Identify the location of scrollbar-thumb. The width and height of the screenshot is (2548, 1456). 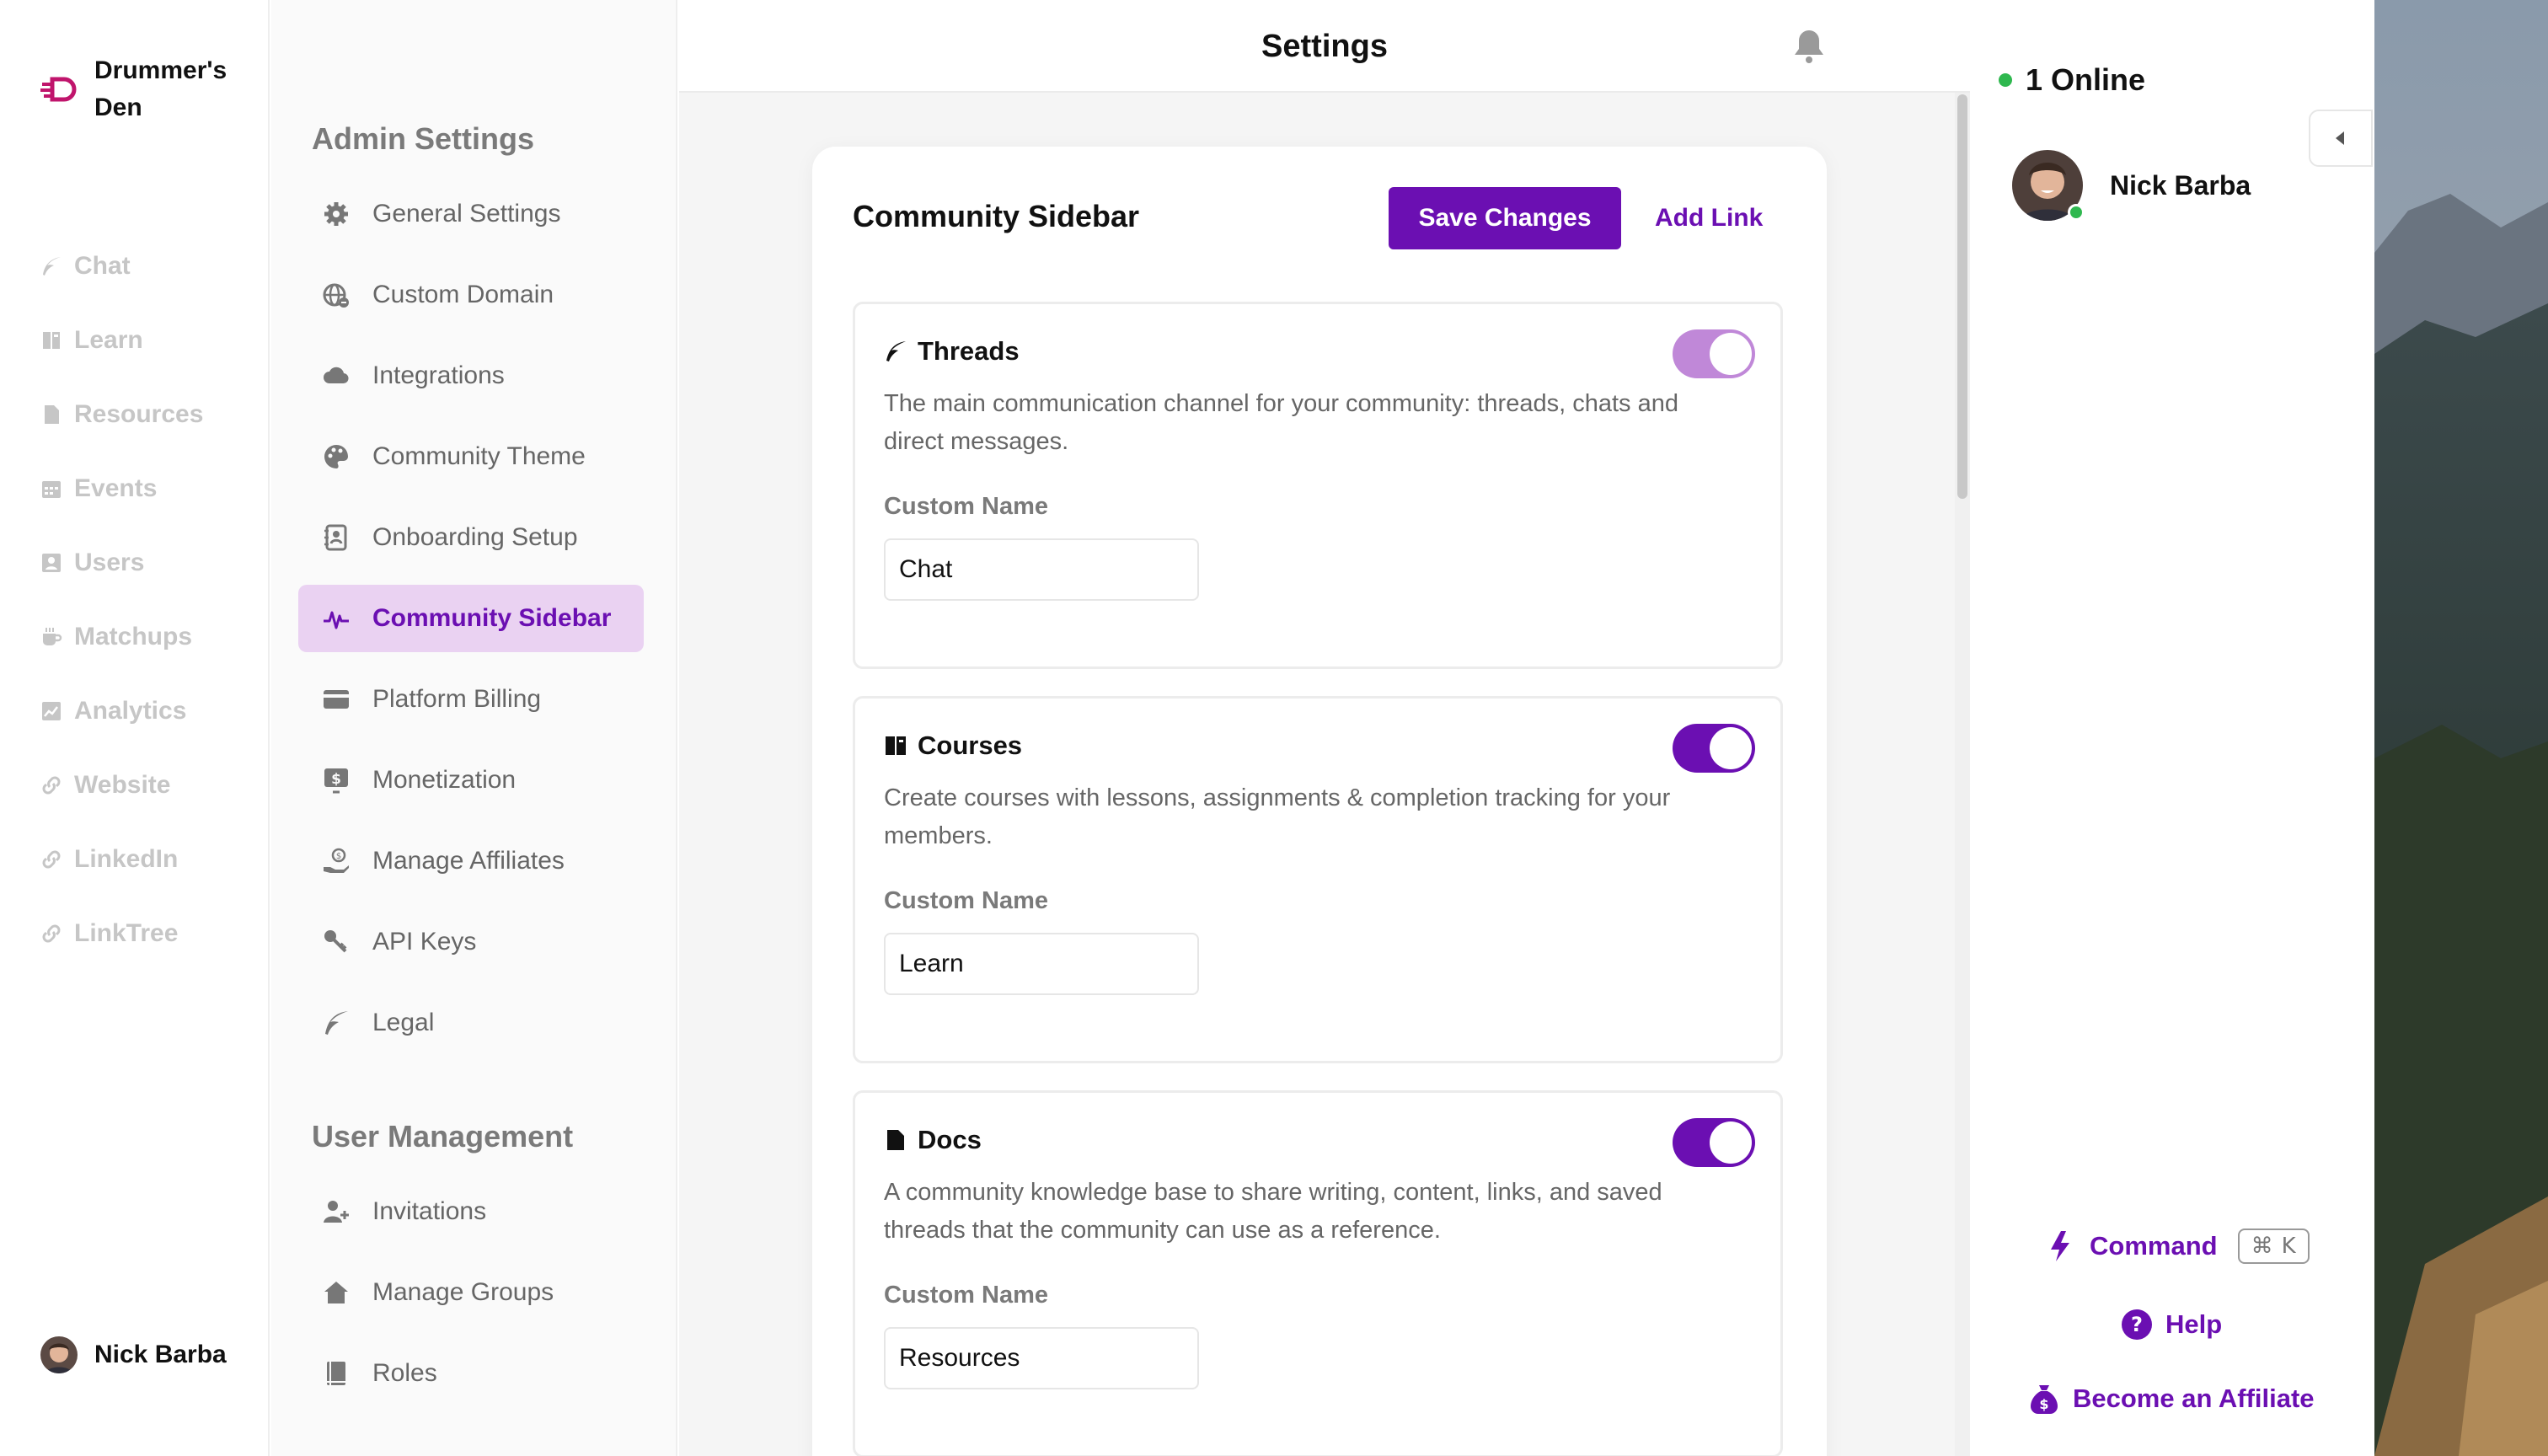
(1962, 296).